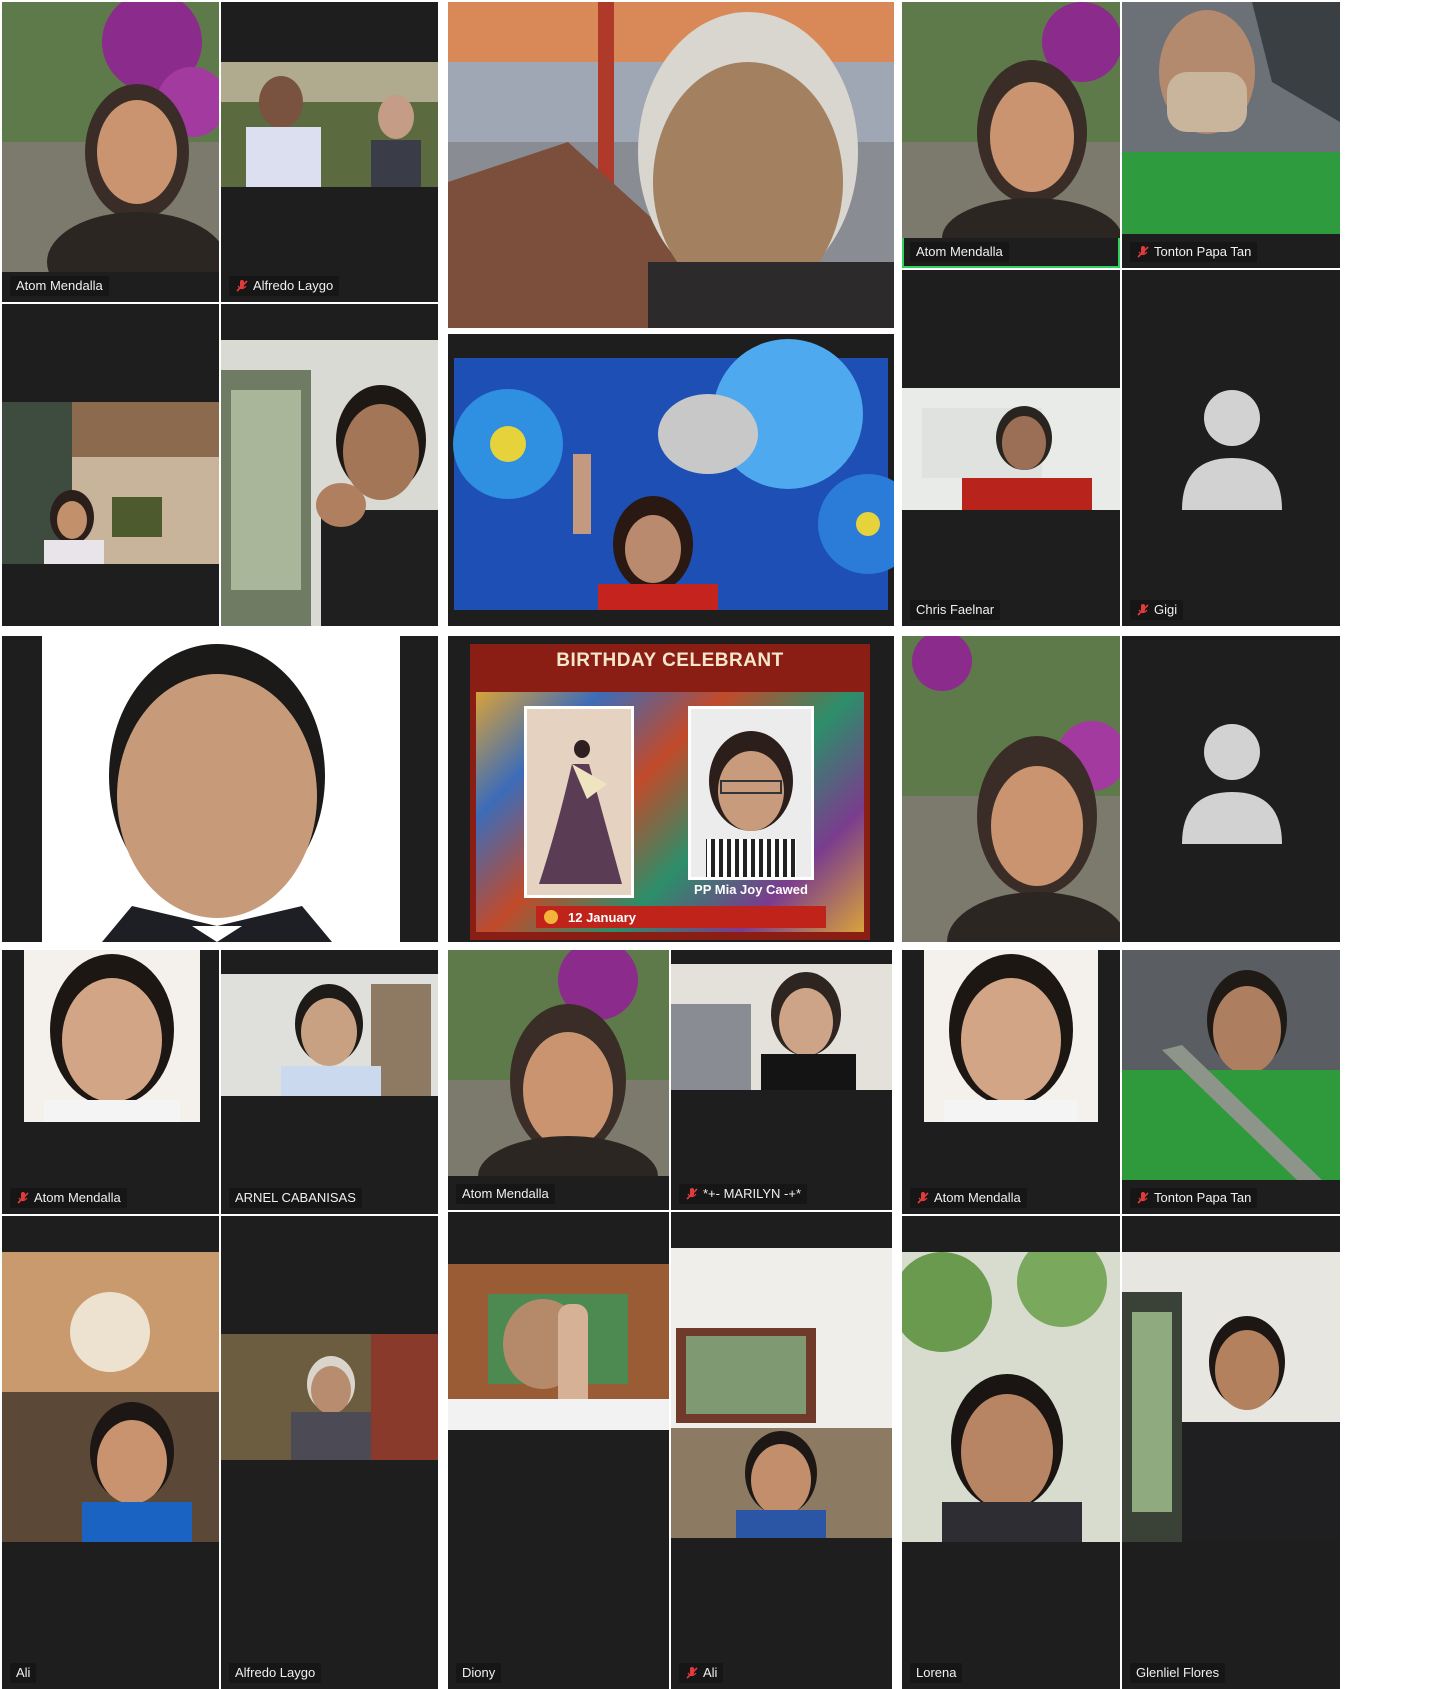 Image resolution: width=1448 pixels, height=1689 pixels. What do you see at coordinates (670, 660) in the screenshot?
I see `birthday-title: BIRTHDAY CELEBRANT` at bounding box center [670, 660].